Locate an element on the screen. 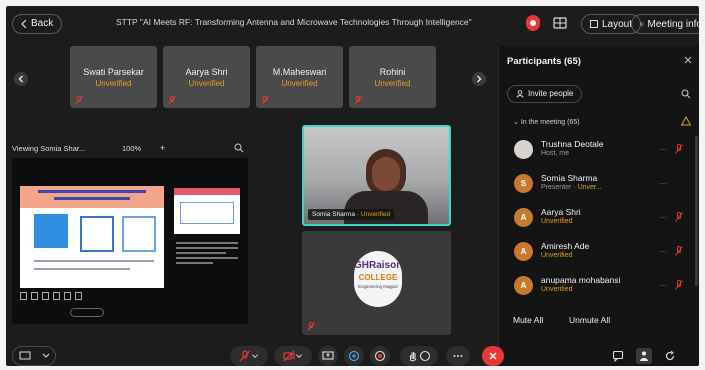 The image size is (705, 370). annotation-tools is located at coordinates (51, 297).